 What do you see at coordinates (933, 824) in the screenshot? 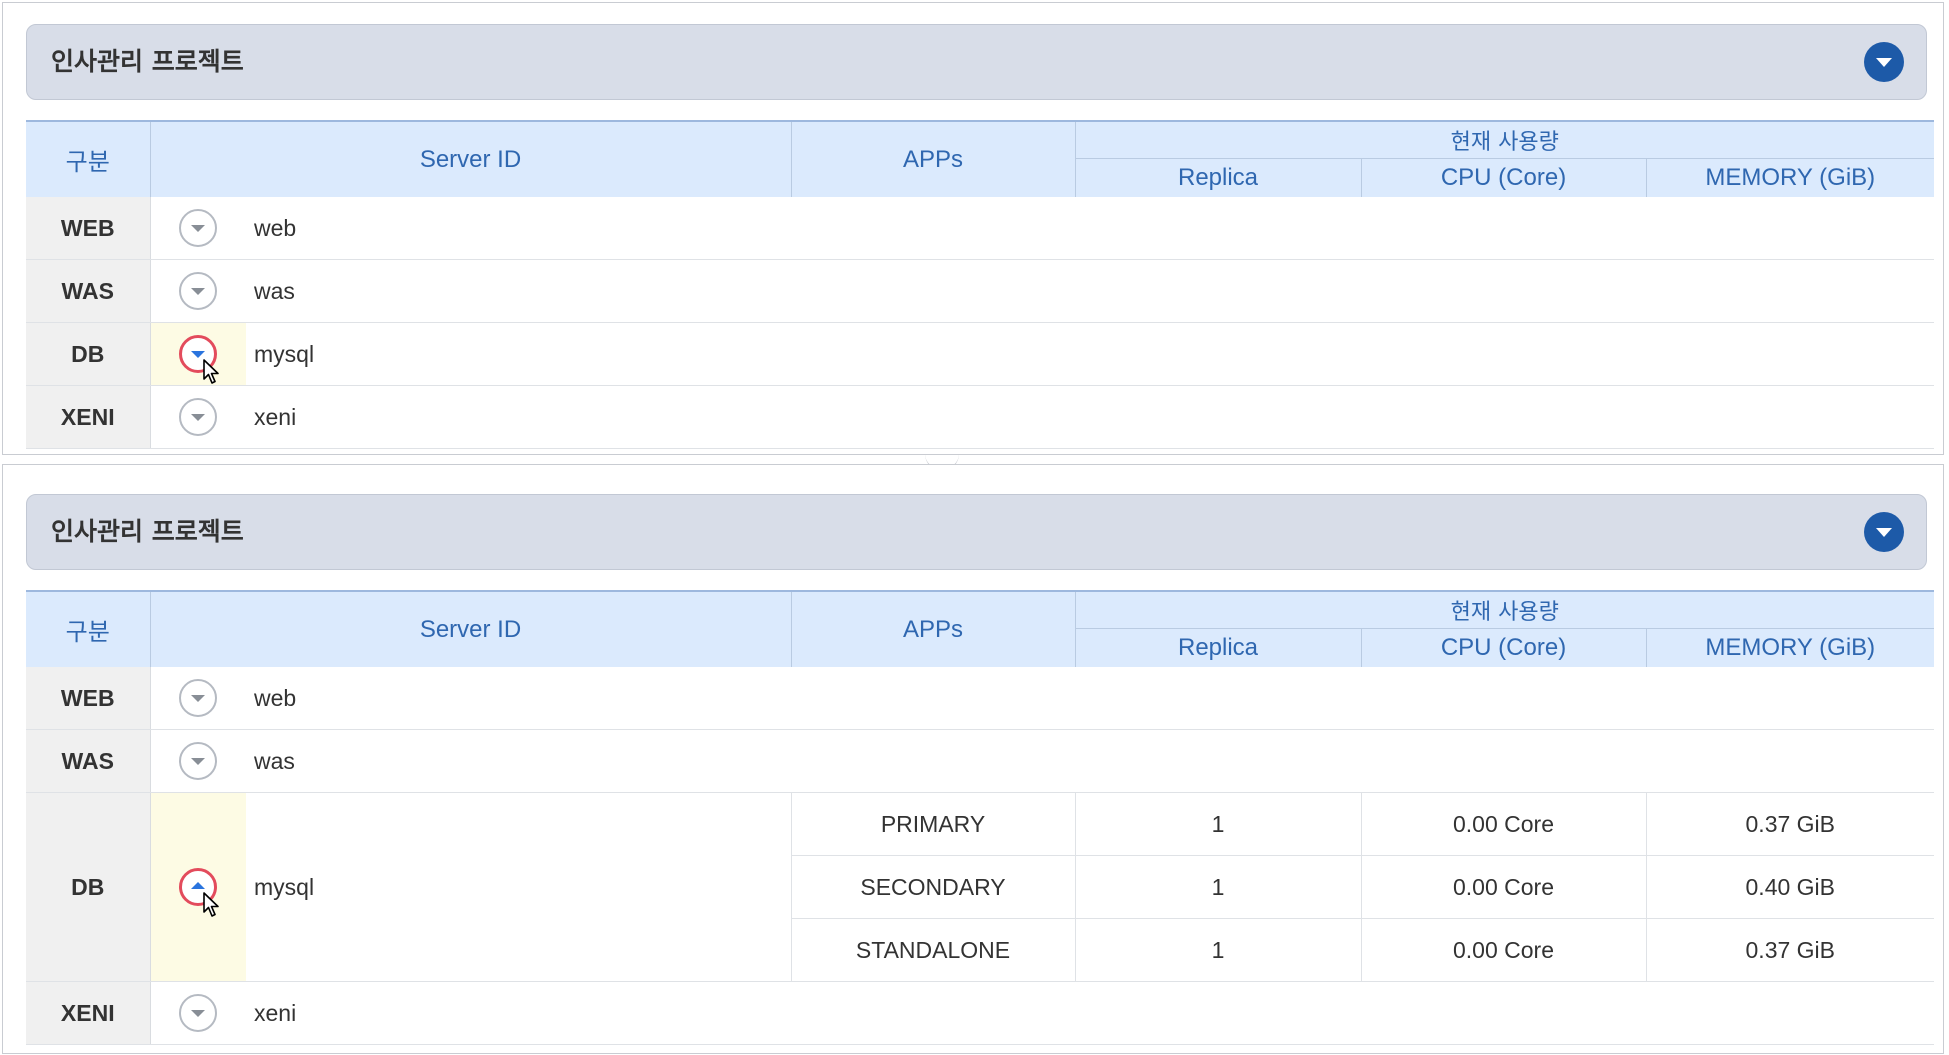
I see `app-name: PRIMARY` at bounding box center [933, 824].